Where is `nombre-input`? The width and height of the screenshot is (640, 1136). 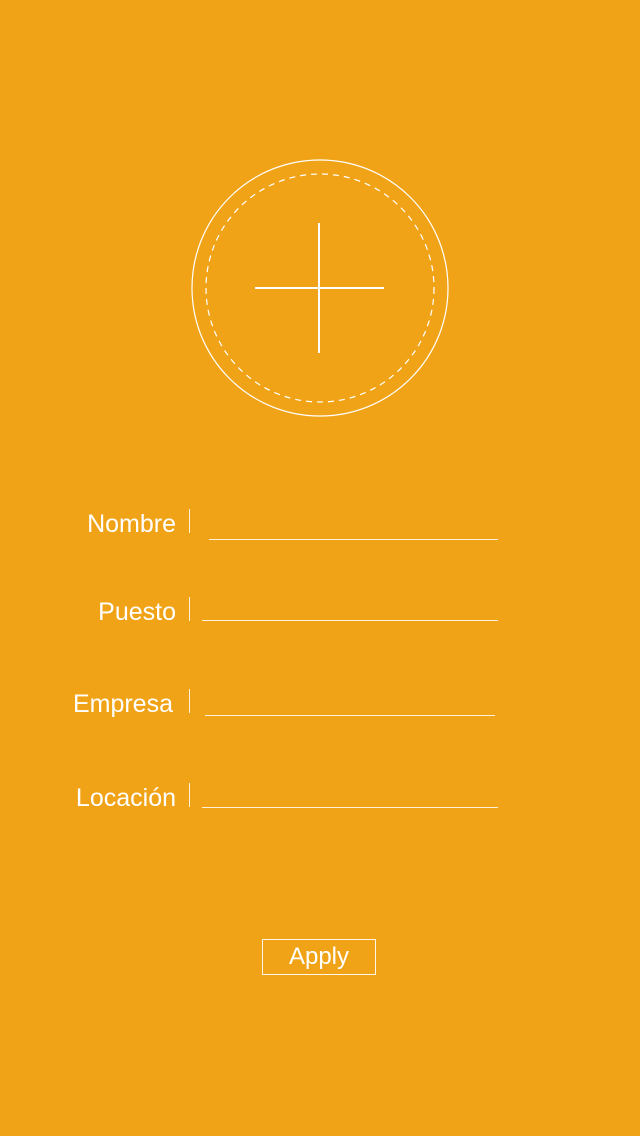
nombre-input is located at coordinates (353, 522).